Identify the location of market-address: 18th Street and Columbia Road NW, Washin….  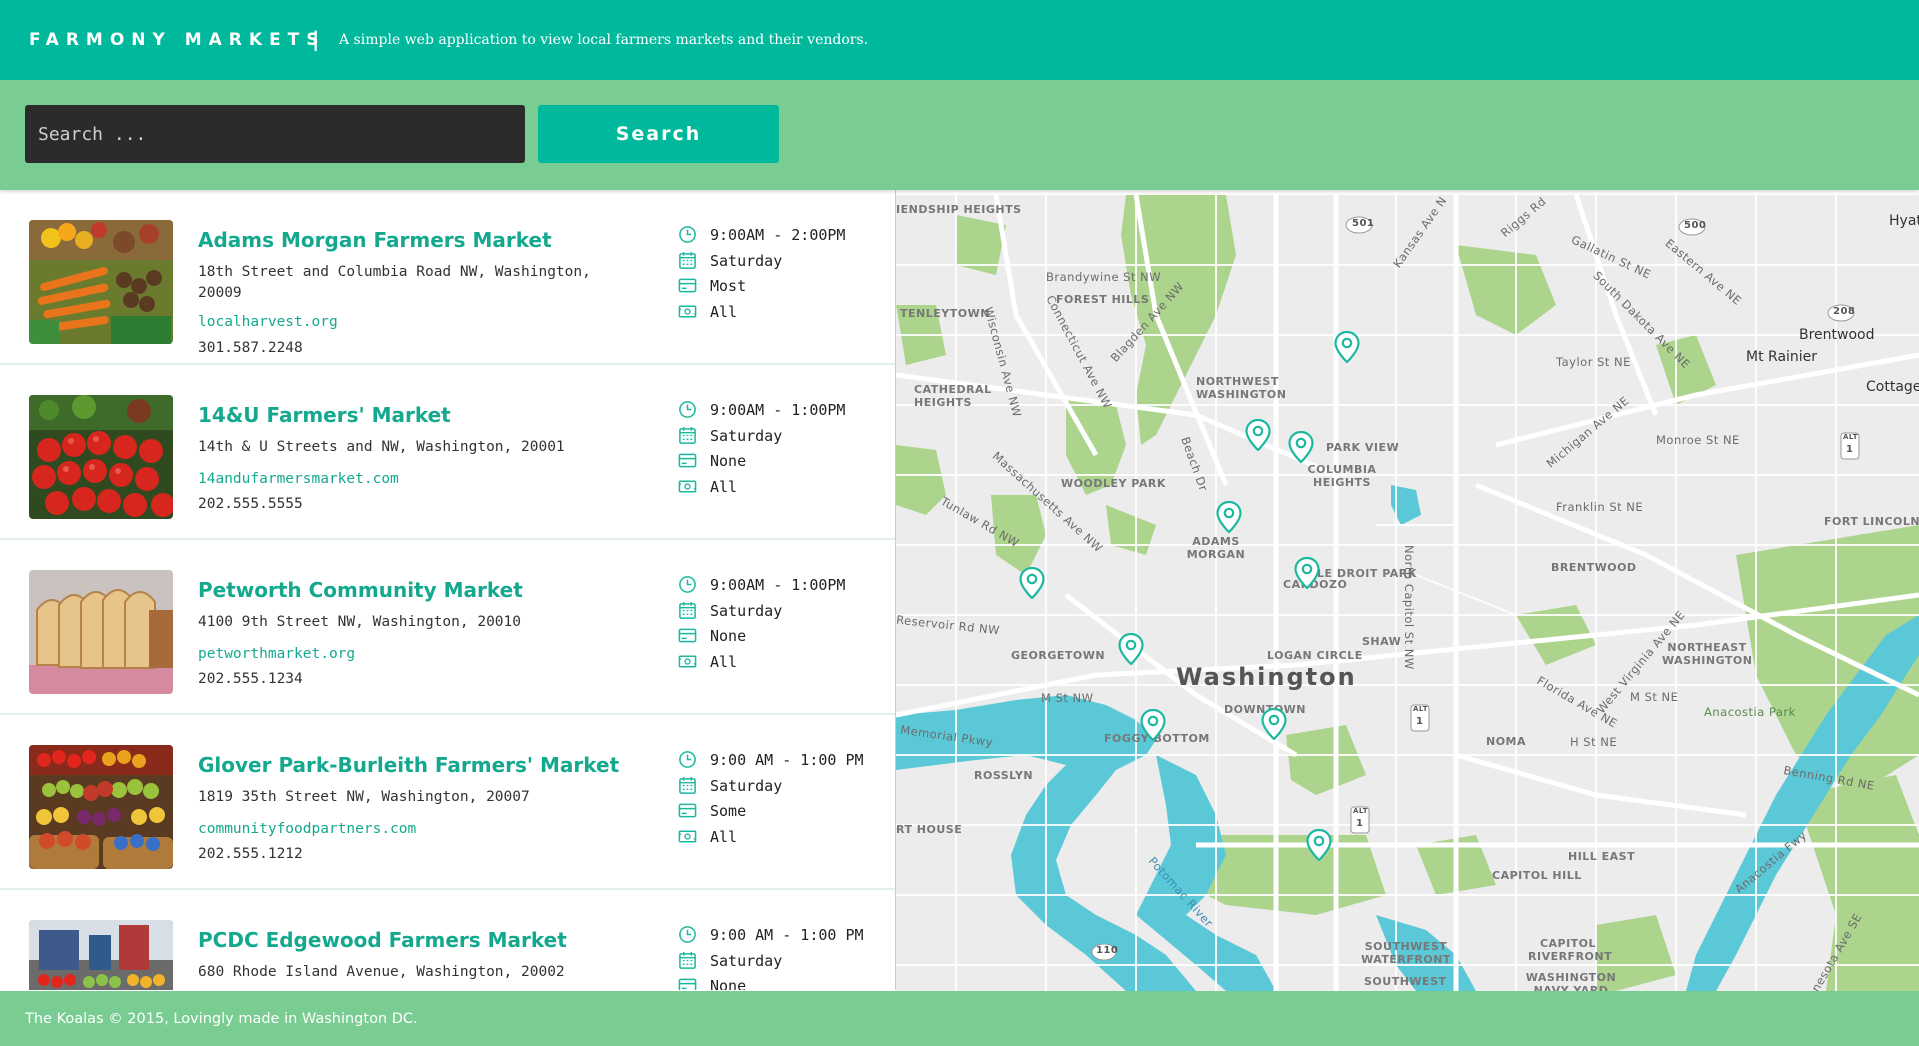
(394, 282).